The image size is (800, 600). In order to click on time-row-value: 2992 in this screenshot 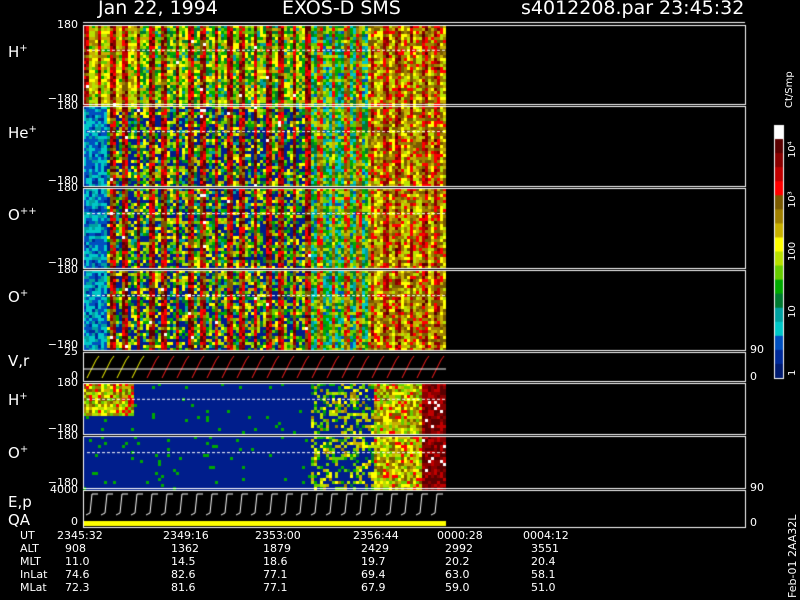, I will do `click(459, 548)`.